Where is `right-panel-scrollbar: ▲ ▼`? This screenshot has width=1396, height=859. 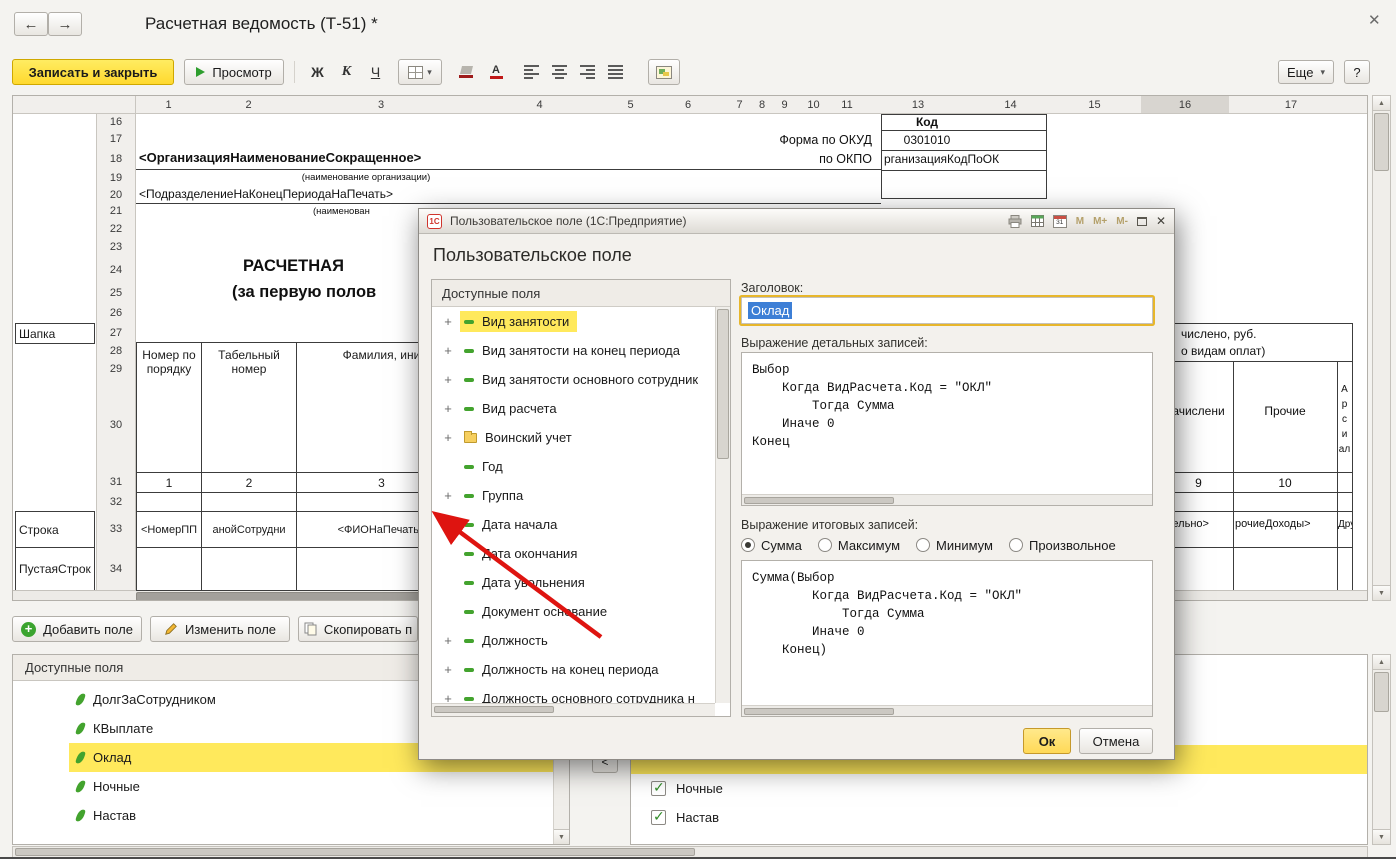 right-panel-scrollbar: ▲ ▼ is located at coordinates (1381, 749).